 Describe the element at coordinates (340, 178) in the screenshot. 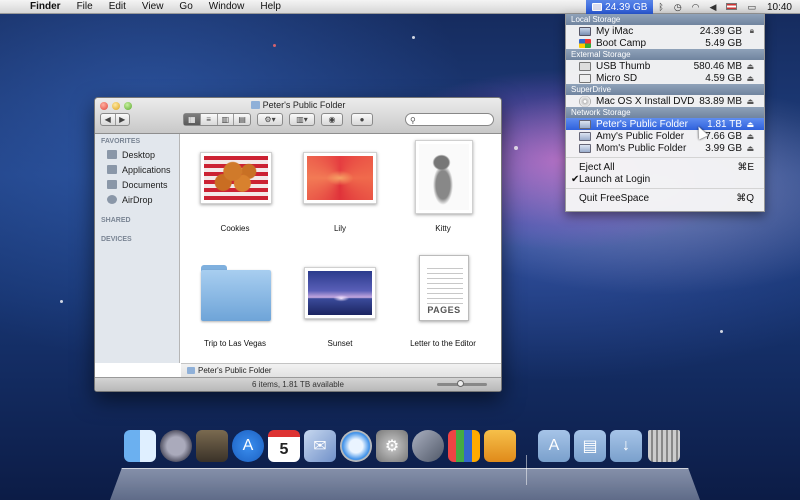

I see `lily-thumbnail` at that location.